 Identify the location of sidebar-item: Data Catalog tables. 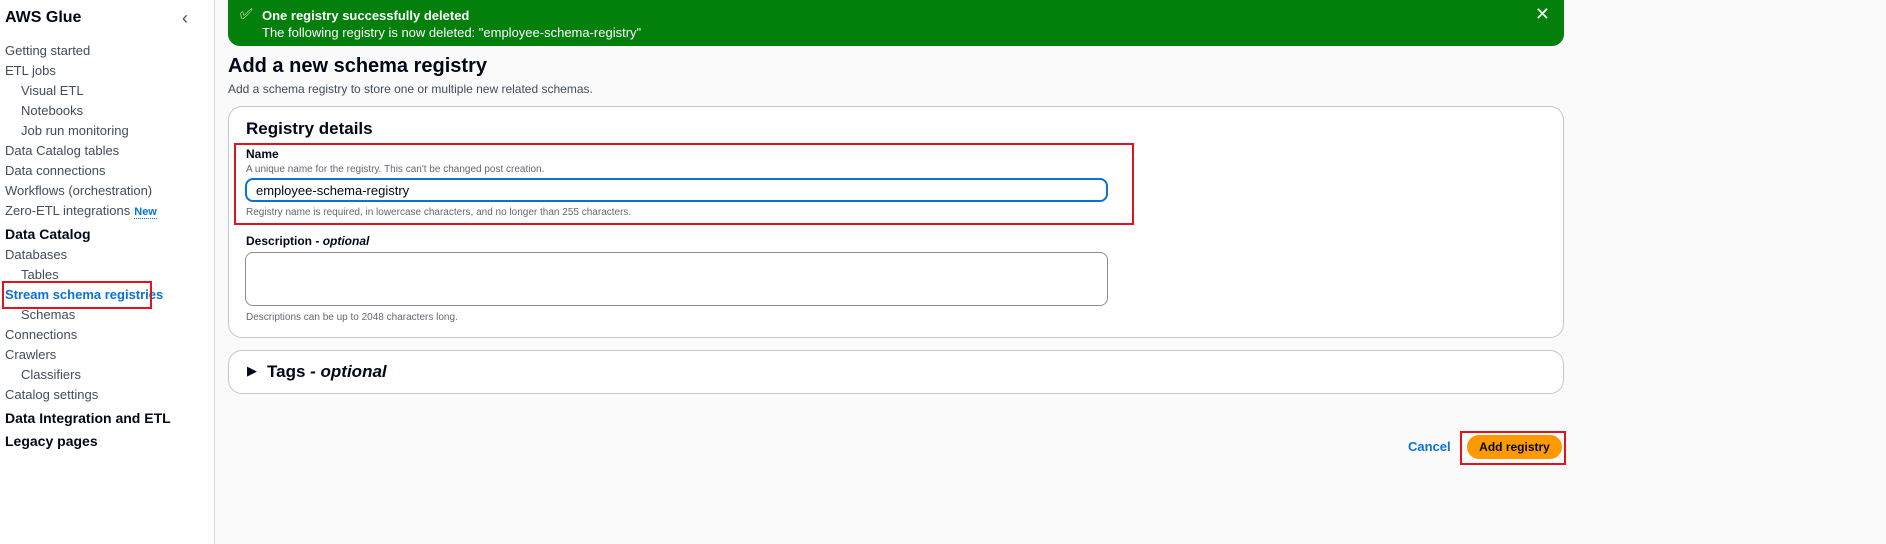
(62, 150).